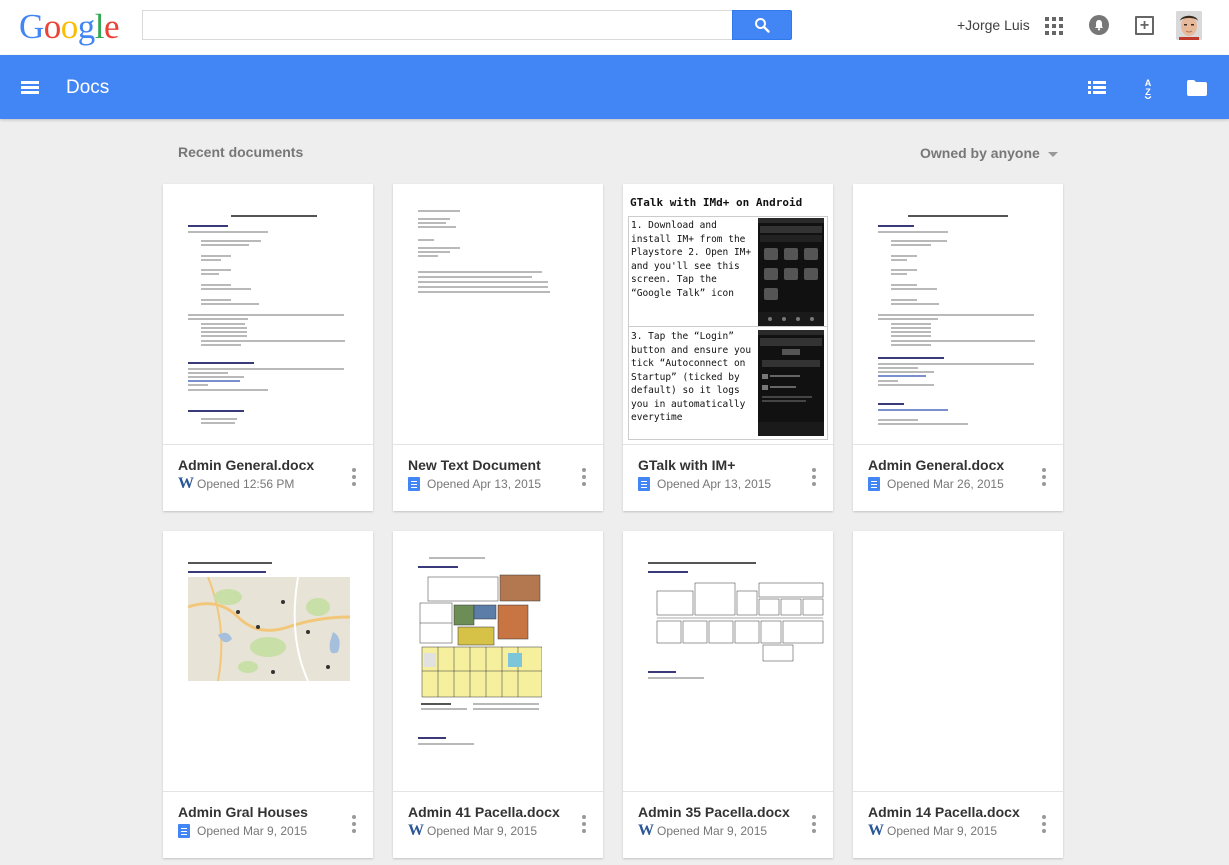 This screenshot has width=1229, height=865. I want to click on document-title: Admin 35 Pacella.docx, so click(714, 812).